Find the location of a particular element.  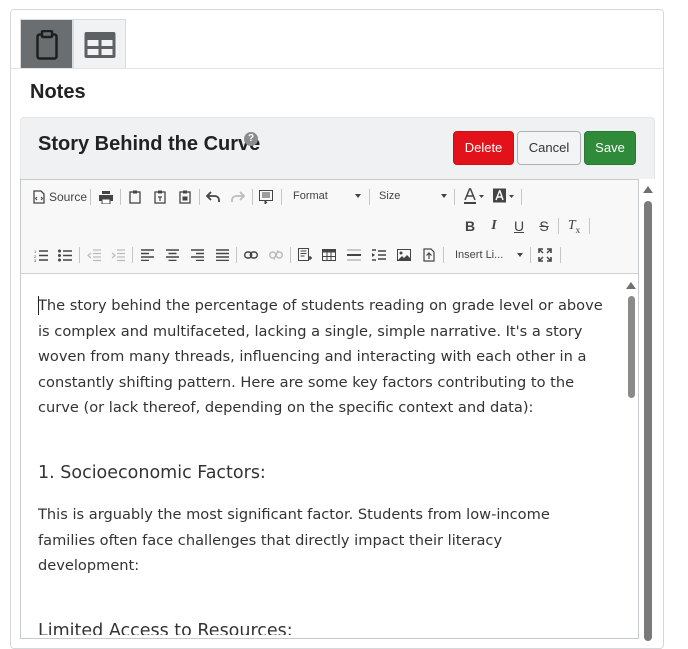

delete-button: Delete is located at coordinates (483, 148).